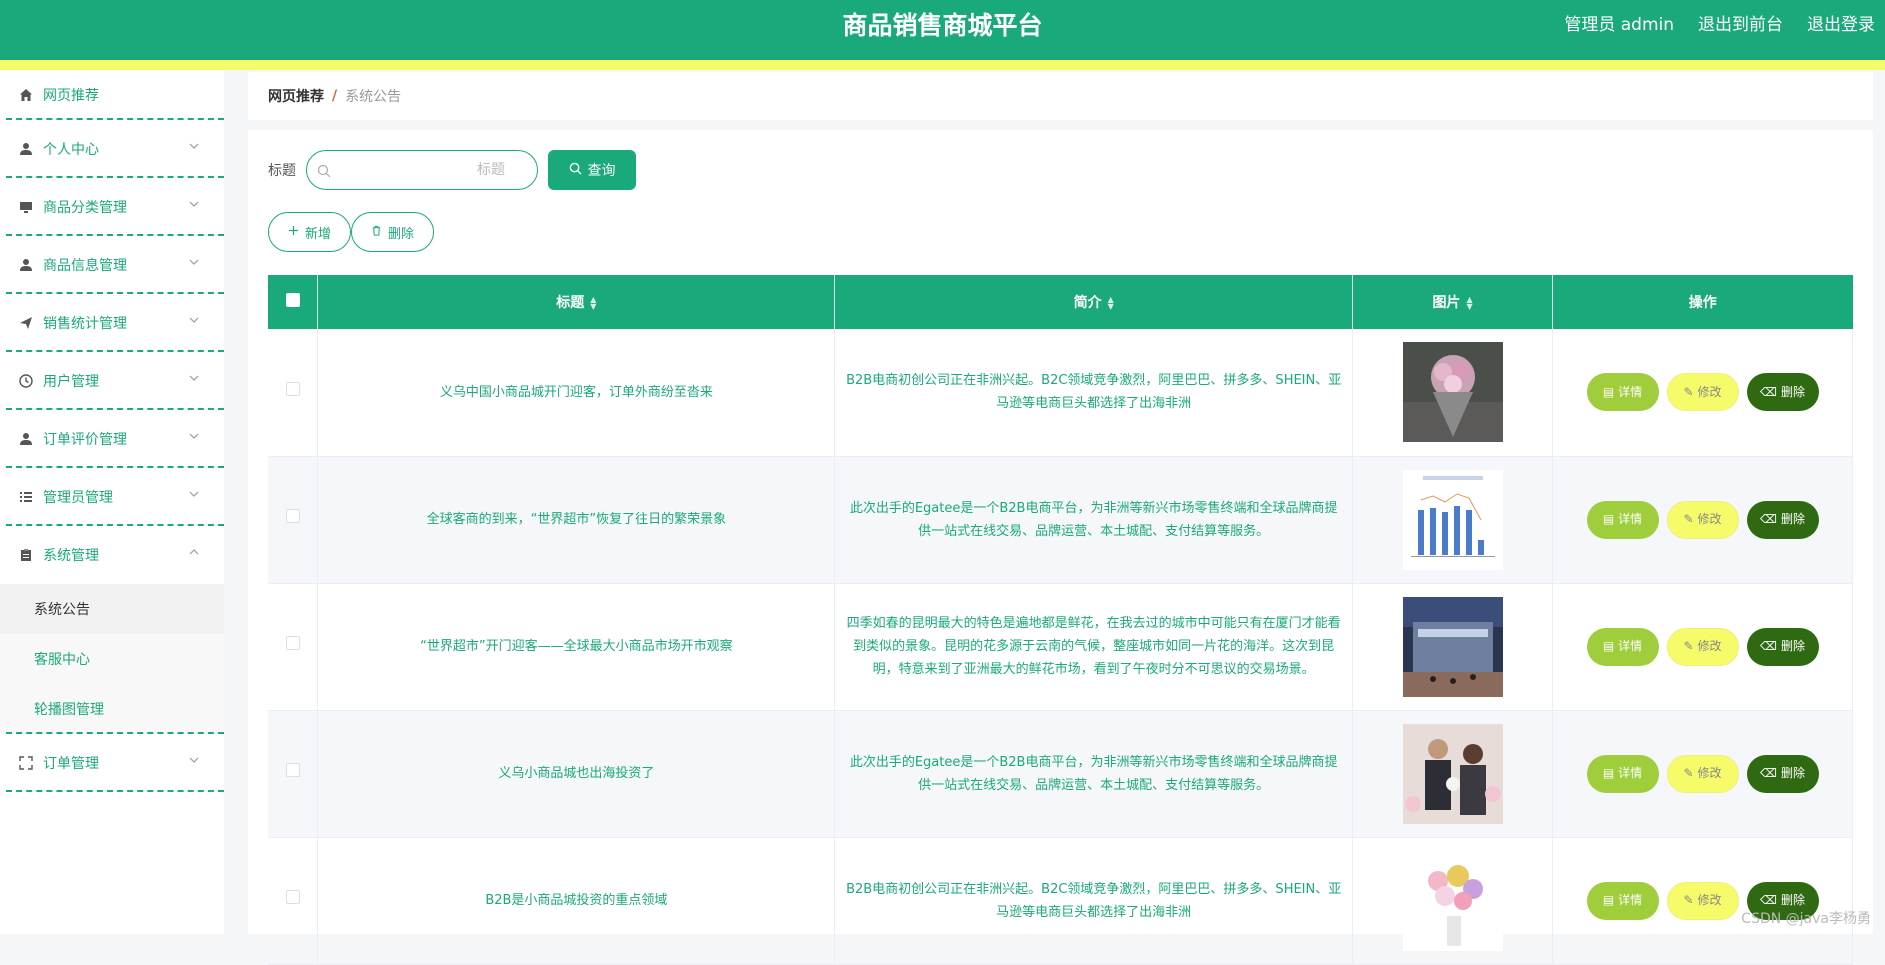  Describe the element at coordinates (401, 232) in the screenshot. I see `batch-delete-label: 删除` at that location.